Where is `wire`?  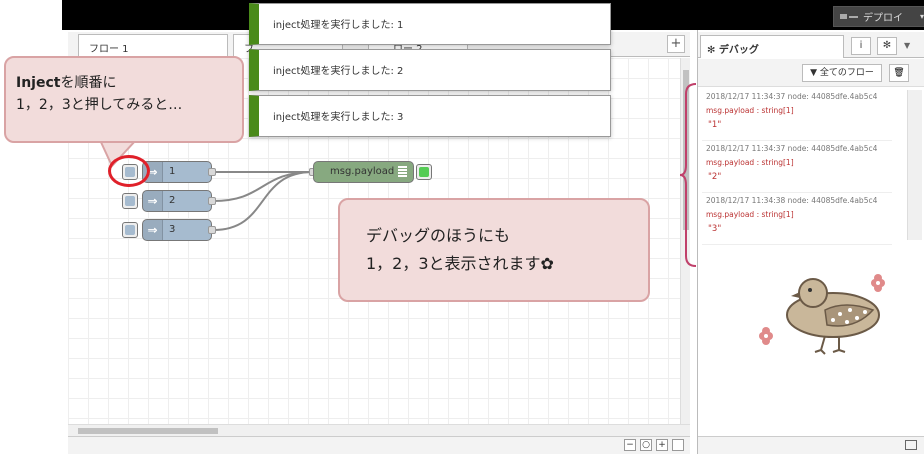 wire is located at coordinates (263, 186).